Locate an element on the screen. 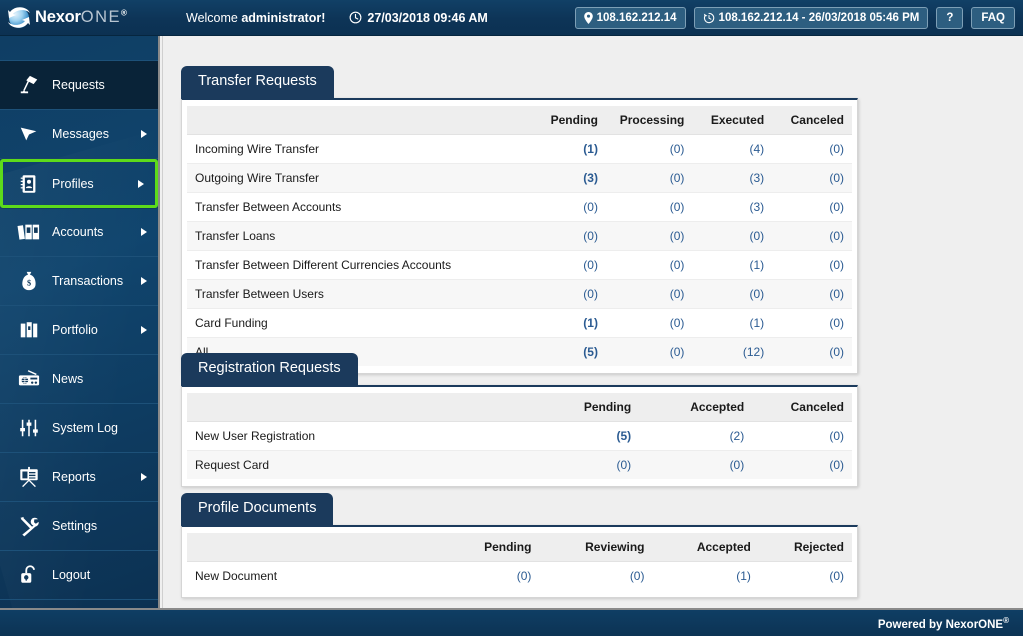 This screenshot has width=1023, height=636. sidebar-item-label: Profiles is located at coordinates (73, 183).